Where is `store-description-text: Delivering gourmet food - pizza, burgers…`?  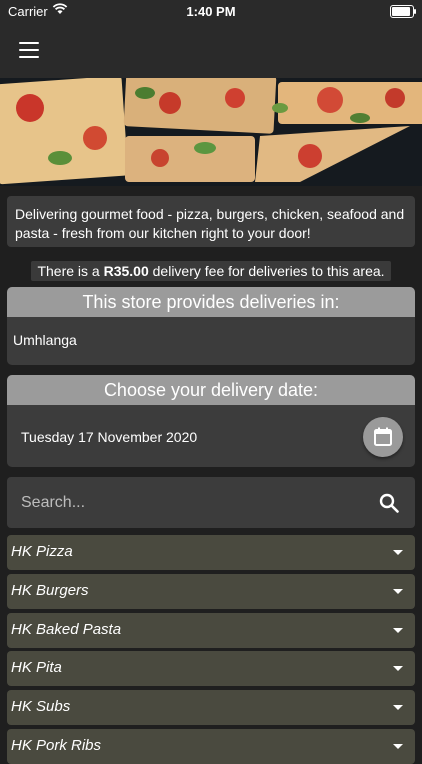 store-description-text: Delivering gourmet food - pizza, burgers… is located at coordinates (210, 223).